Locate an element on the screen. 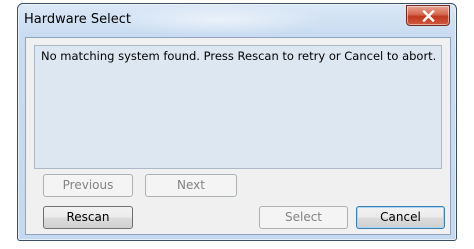  rescan-button: Rescan is located at coordinates (88, 217).